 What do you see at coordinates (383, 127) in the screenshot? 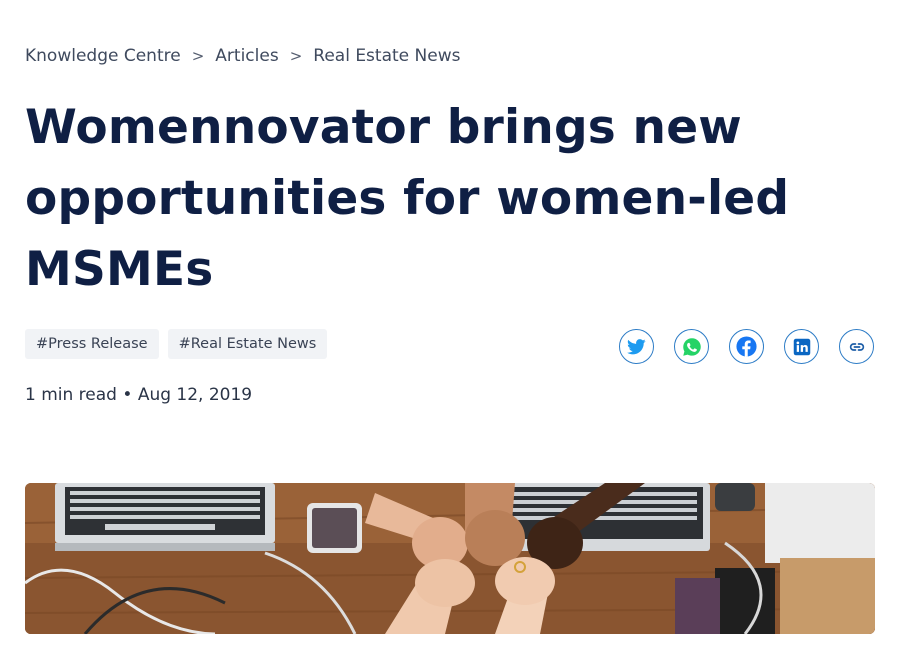
I see `title-line: Womennovator brings new` at bounding box center [383, 127].